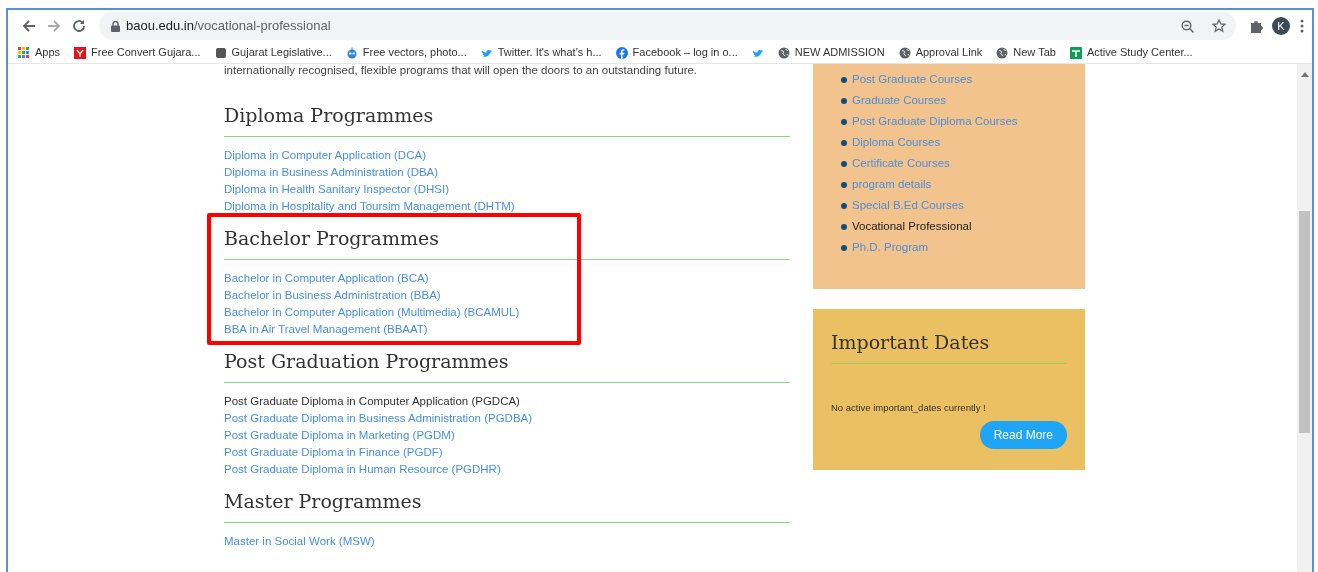  What do you see at coordinates (901, 163) in the screenshot?
I see `sidebar-link: Certificate Courses` at bounding box center [901, 163].